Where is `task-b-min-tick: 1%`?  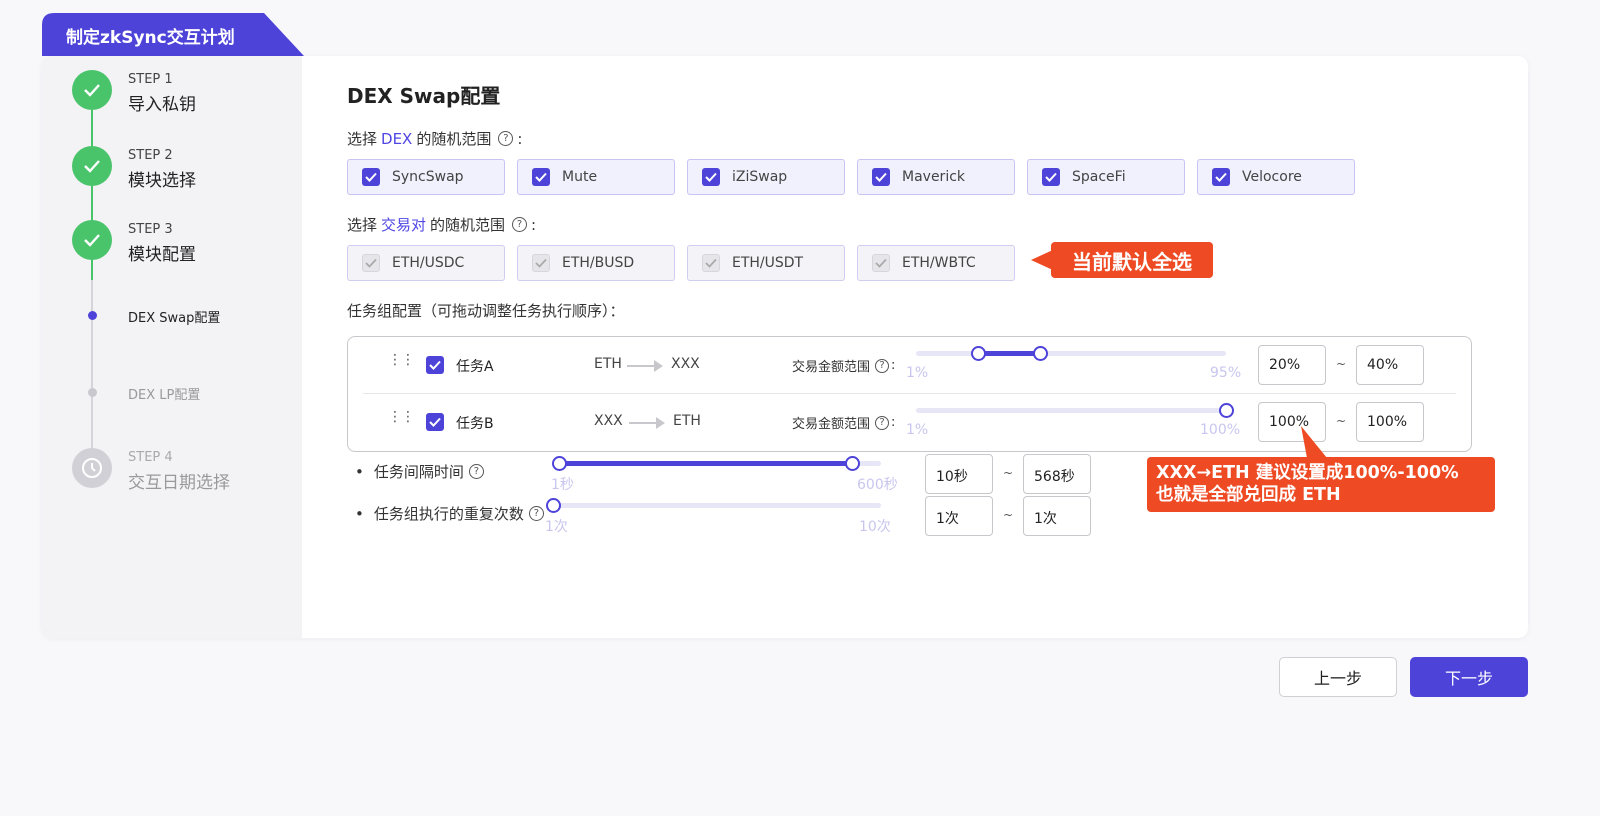 task-b-min-tick: 1% is located at coordinates (917, 430).